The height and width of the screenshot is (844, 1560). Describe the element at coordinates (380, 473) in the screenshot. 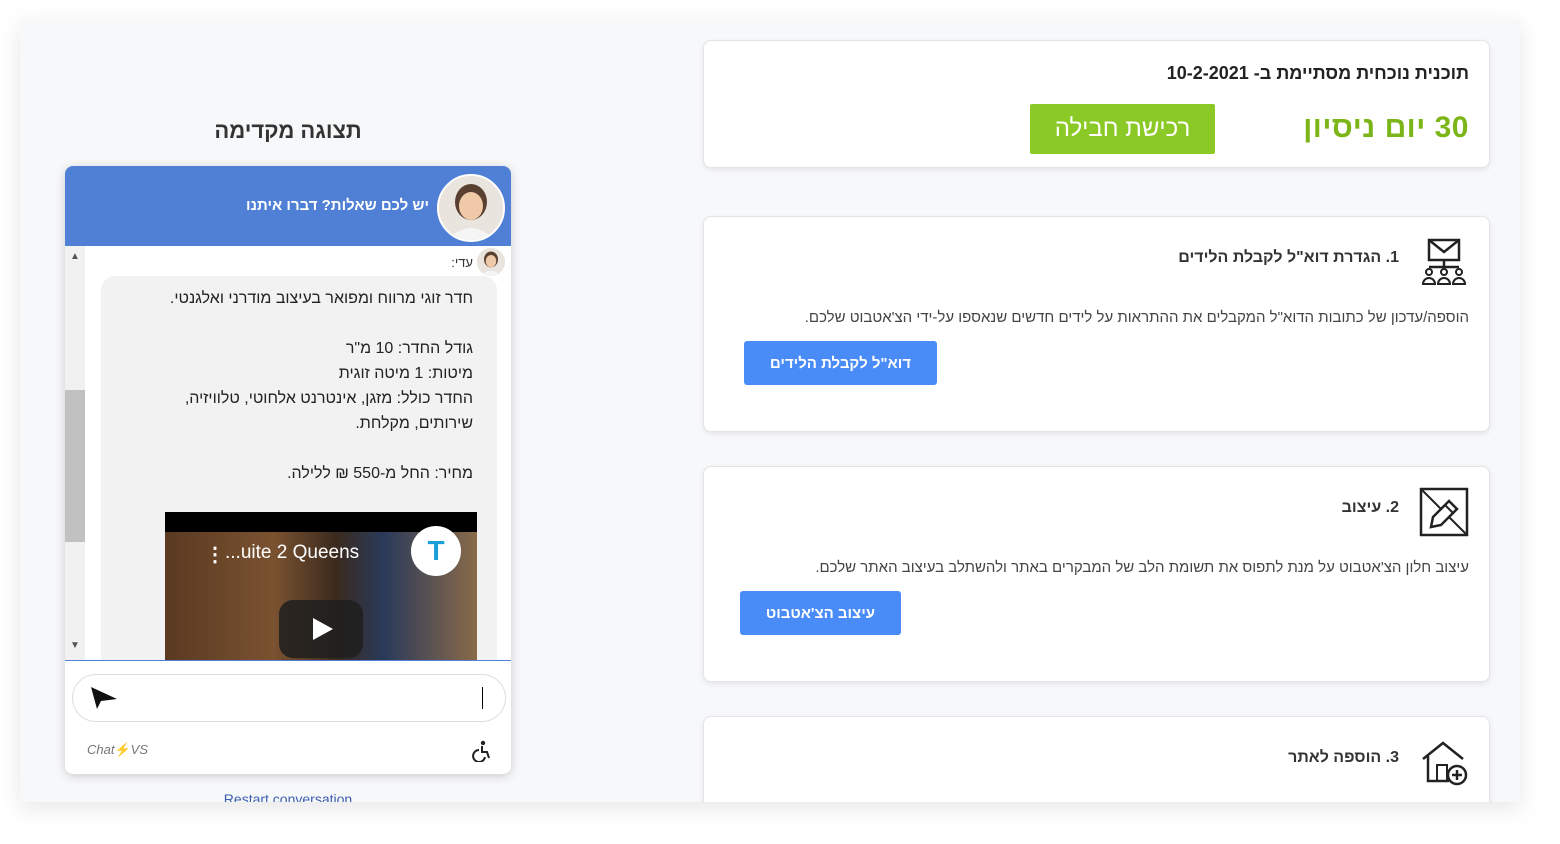

I see `message-line: מחיר: החל מ-550 ₪ ללילה.` at that location.